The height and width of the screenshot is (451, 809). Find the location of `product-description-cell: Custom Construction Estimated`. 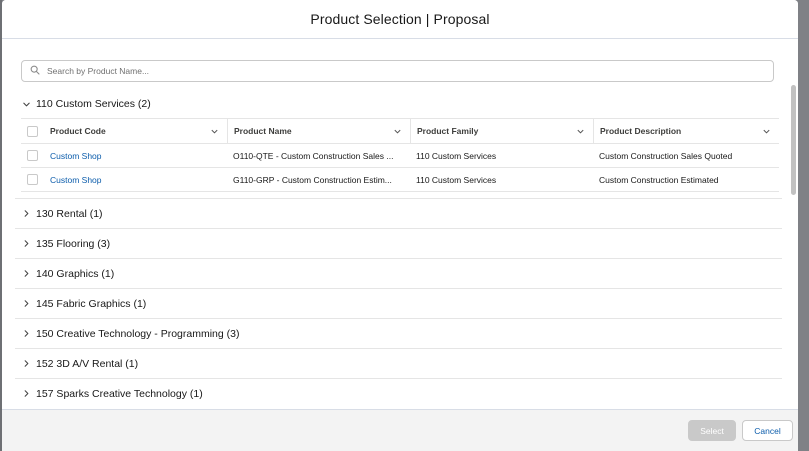

product-description-cell: Custom Construction Estimated is located at coordinates (686, 179).